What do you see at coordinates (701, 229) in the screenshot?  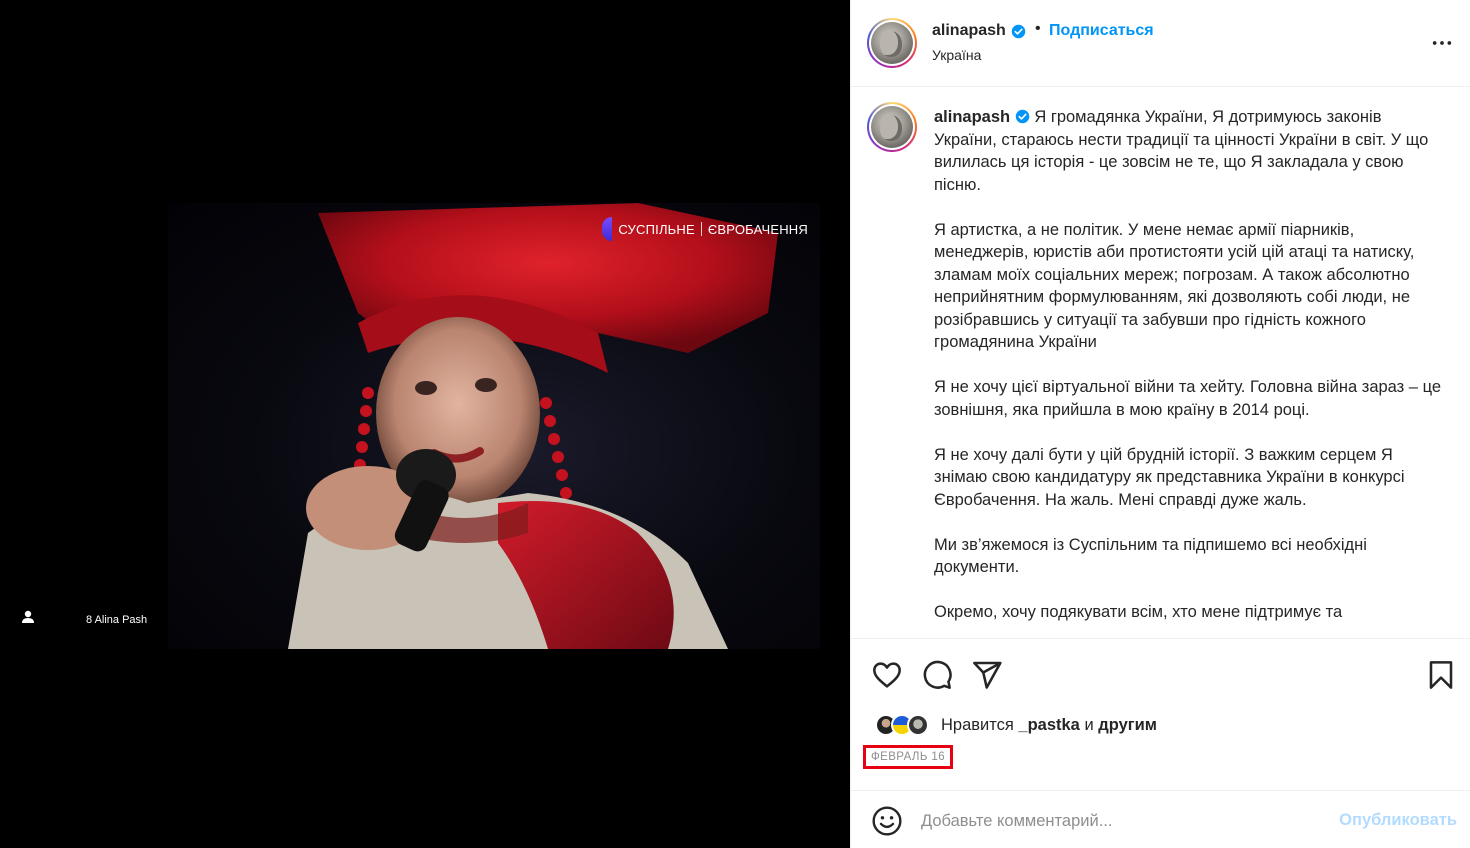 I see `watermark-divider` at bounding box center [701, 229].